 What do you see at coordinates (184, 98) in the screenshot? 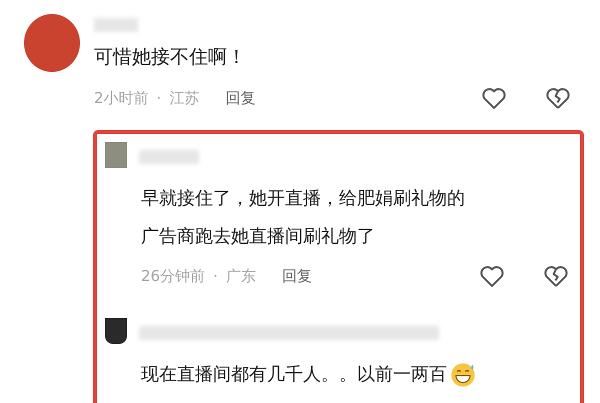
I see `comment-location: 江苏` at bounding box center [184, 98].